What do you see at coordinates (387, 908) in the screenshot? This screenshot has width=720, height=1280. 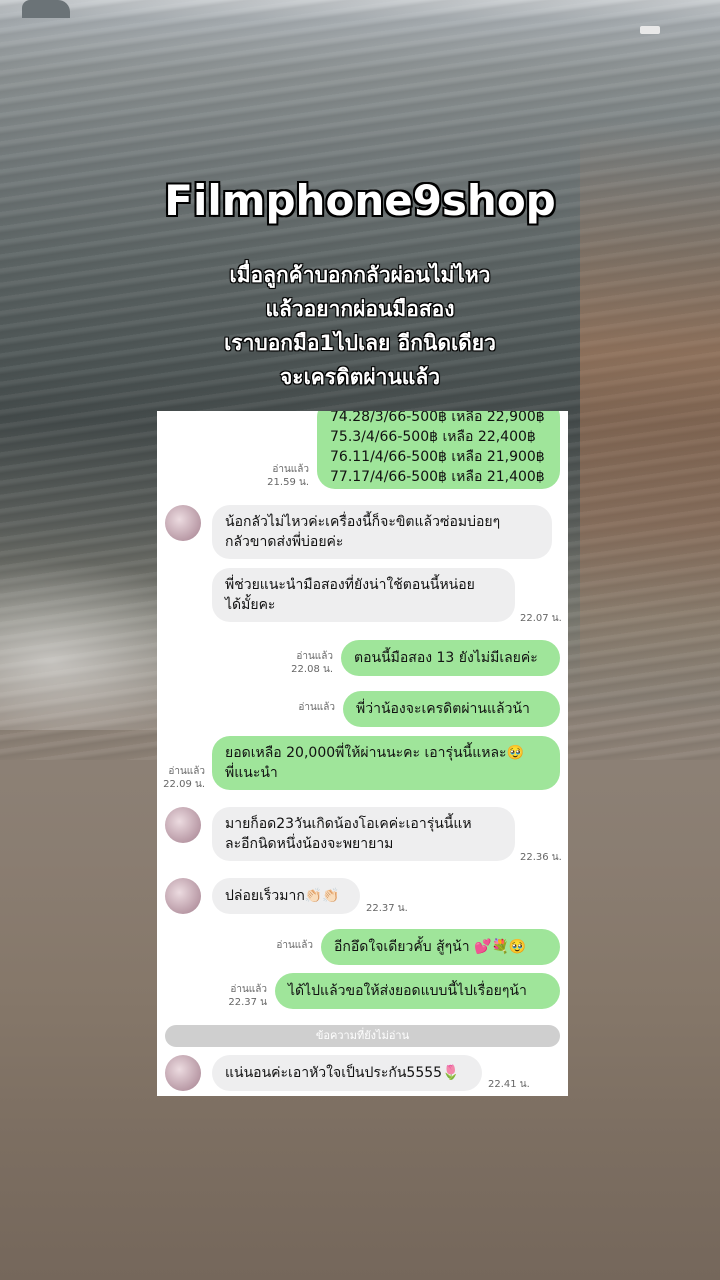 I see `message-time: 22.37 น.` at bounding box center [387, 908].